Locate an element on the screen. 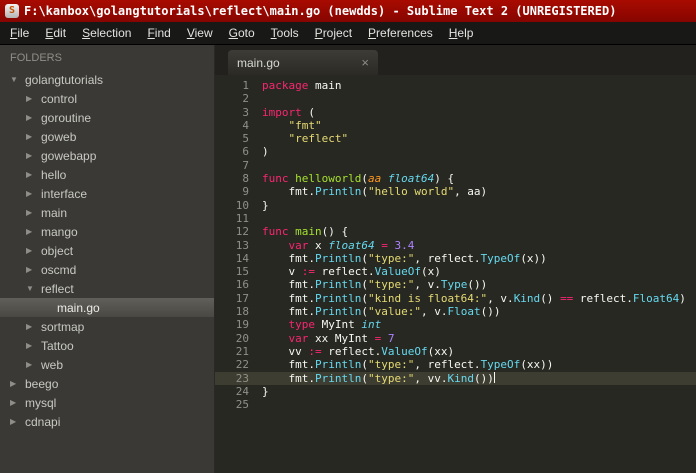 The image size is (696, 473). folder-item-beego: ▶ beego is located at coordinates (107, 383).